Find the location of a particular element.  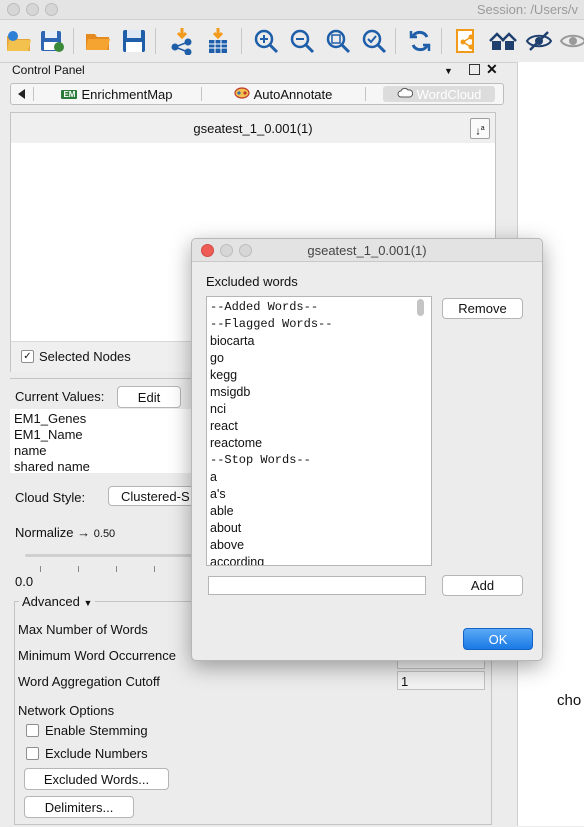

tab-scroll-left-icon is located at coordinates (22, 94).